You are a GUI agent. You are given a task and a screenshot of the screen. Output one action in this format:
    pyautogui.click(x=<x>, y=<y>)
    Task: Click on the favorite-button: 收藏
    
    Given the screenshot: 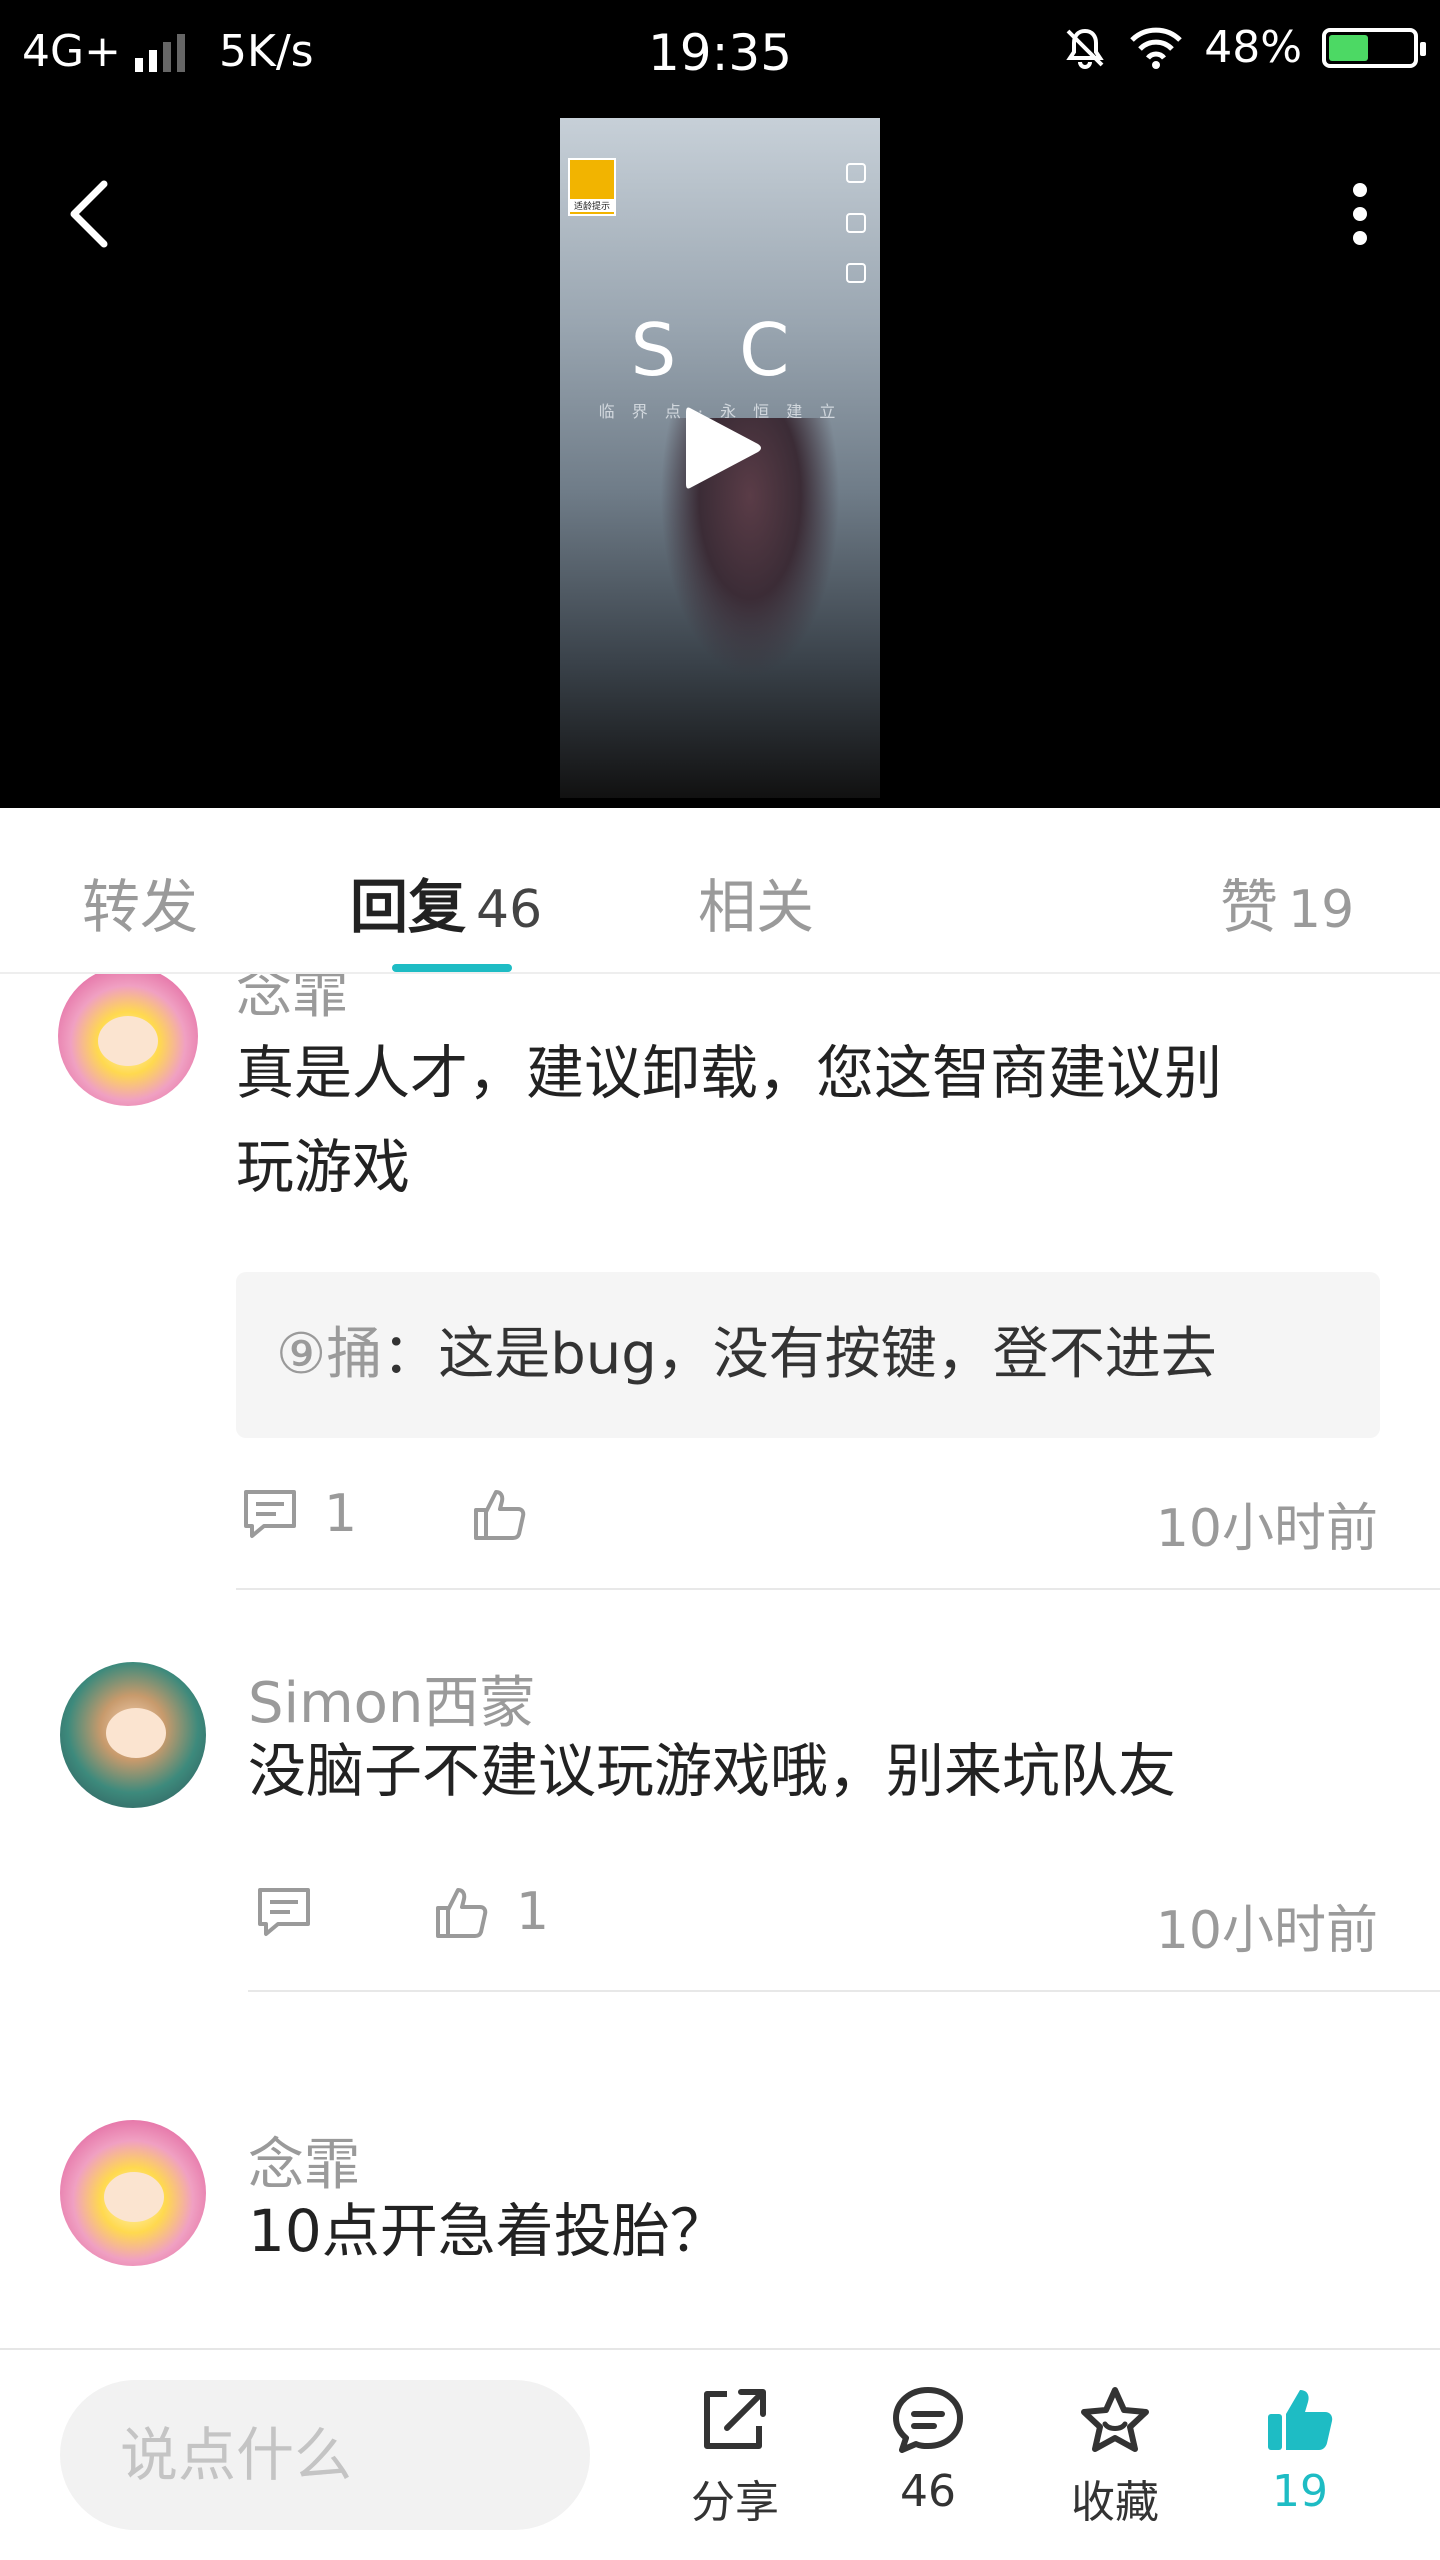 What is the action you would take?
    pyautogui.click(x=1115, y=2457)
    